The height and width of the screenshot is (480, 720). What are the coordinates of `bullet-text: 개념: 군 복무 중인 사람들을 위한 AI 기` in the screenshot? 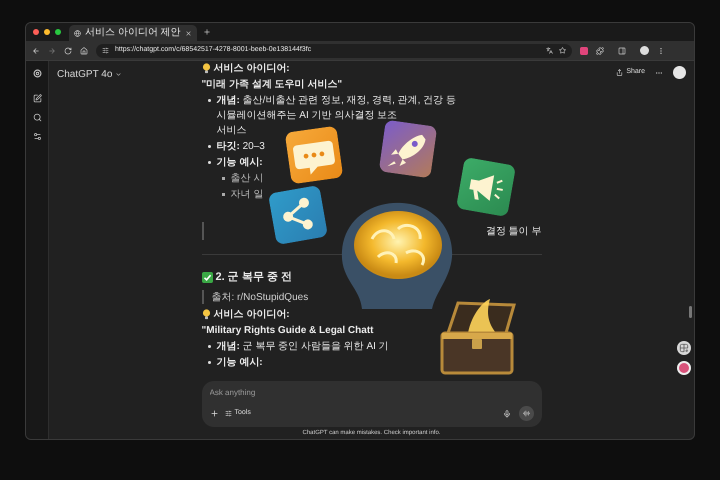 It's located at (302, 347).